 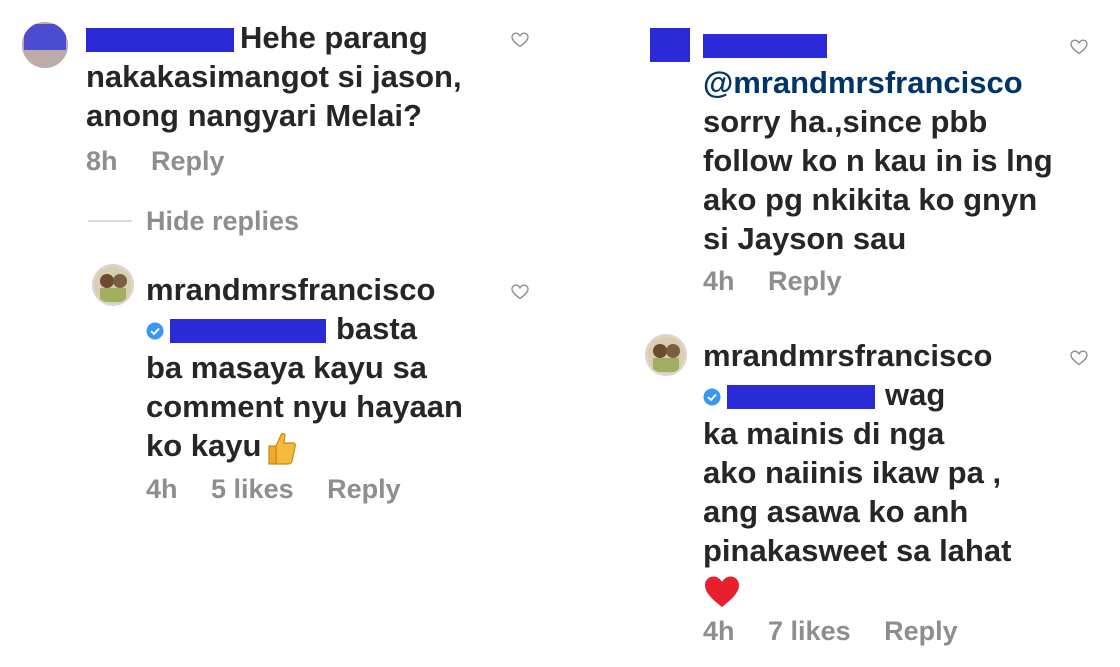 What do you see at coordinates (254, 115) in the screenshot?
I see `comment-line-3: anong nangyari Melai?` at bounding box center [254, 115].